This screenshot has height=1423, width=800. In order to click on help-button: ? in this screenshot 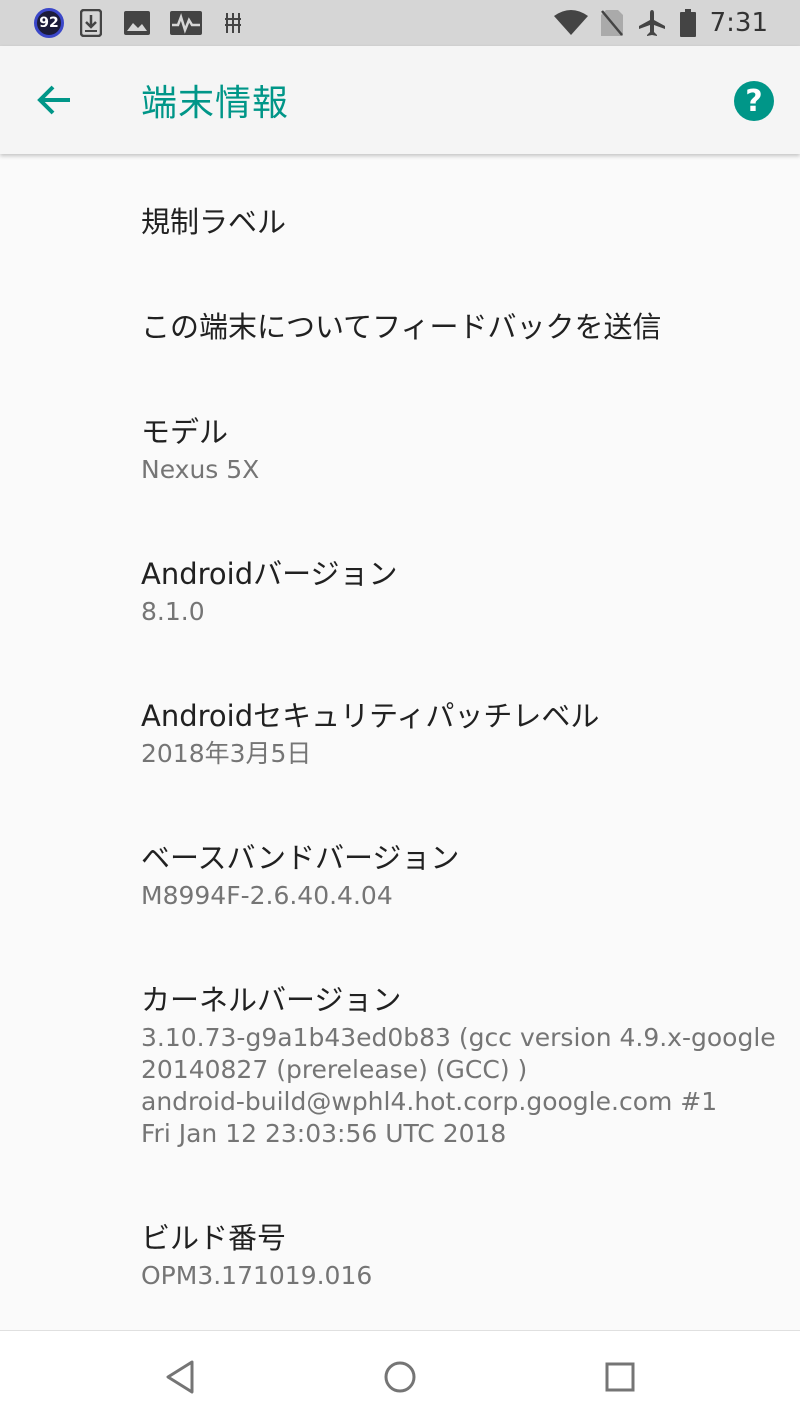, I will do `click(754, 101)`.